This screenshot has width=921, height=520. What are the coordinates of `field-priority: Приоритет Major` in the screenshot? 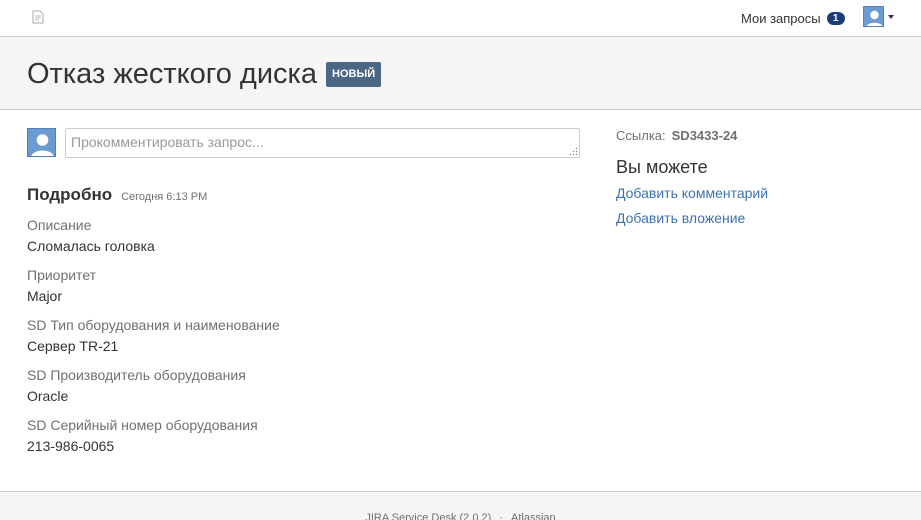 It's located at (61, 285).